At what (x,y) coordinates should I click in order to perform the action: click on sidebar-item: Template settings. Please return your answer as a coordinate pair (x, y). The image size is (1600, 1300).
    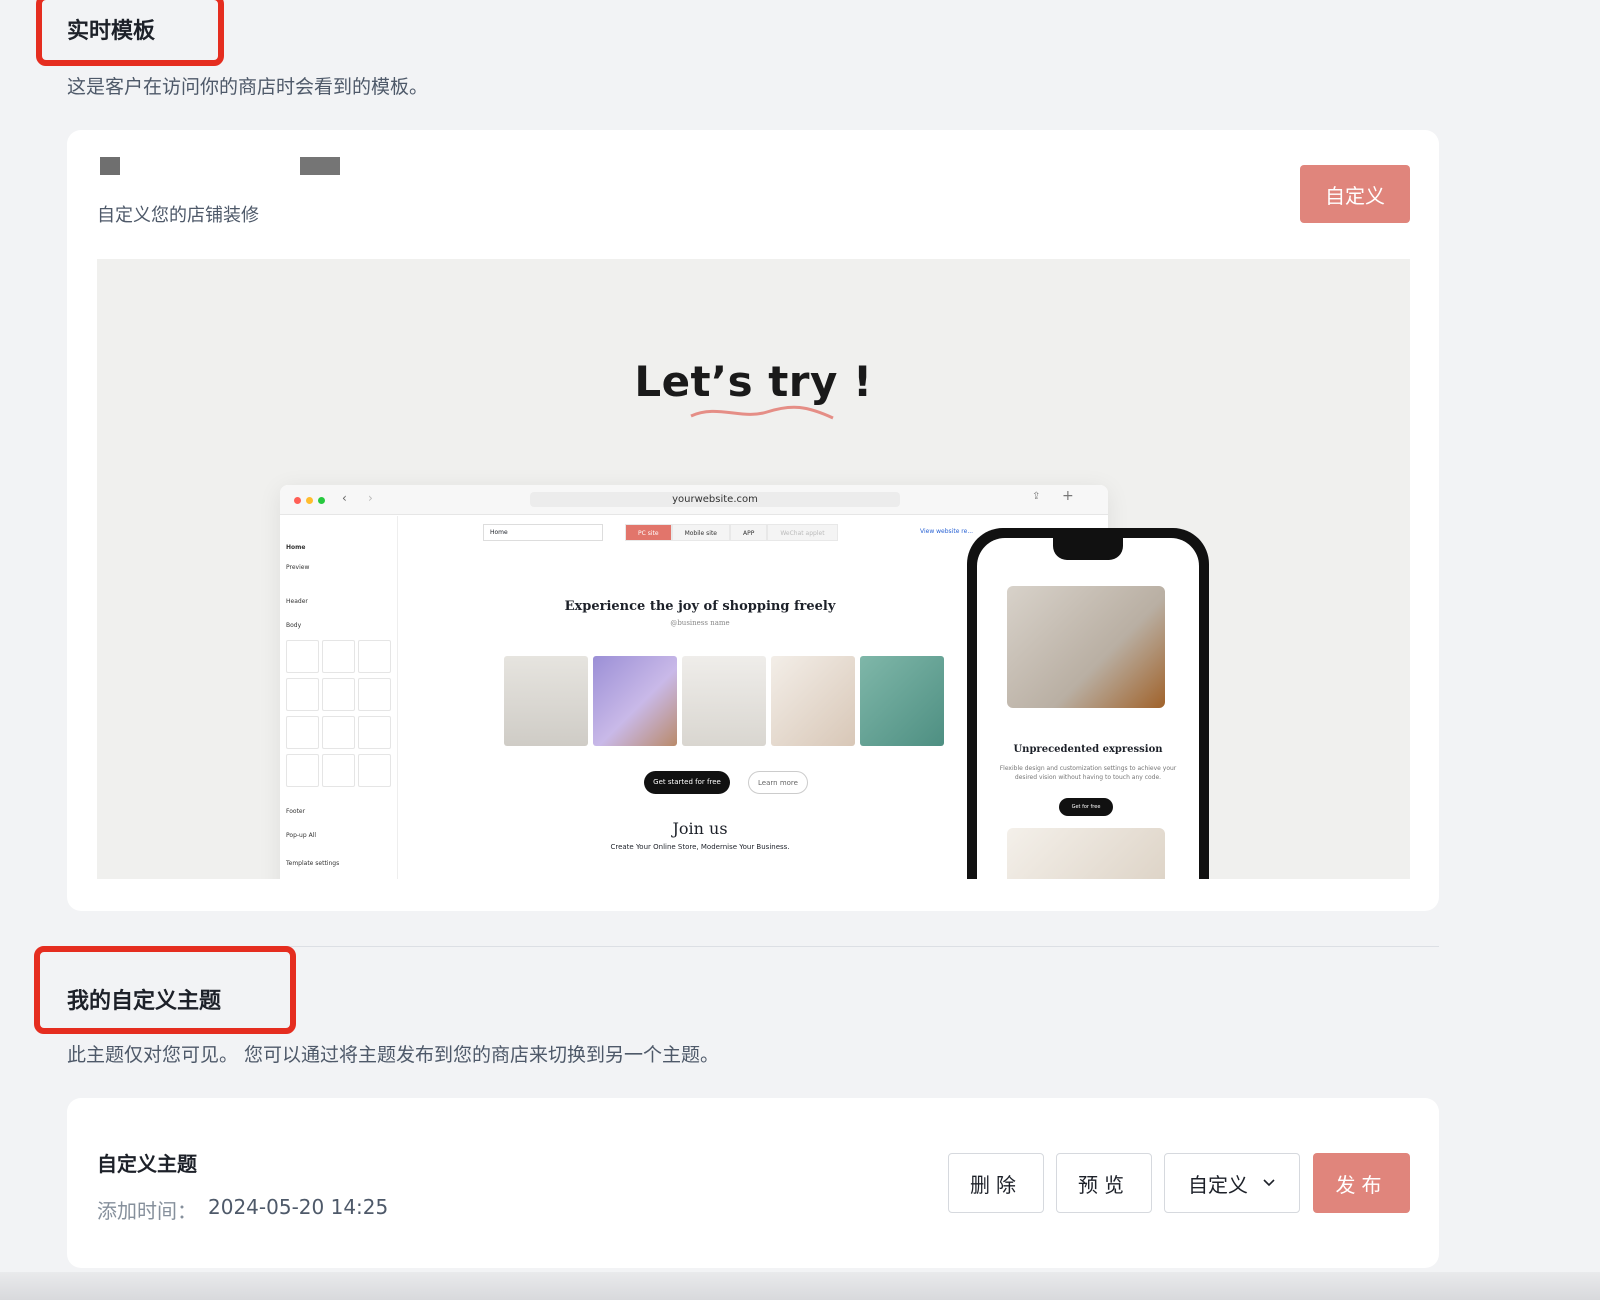
    Looking at the image, I should click on (313, 863).